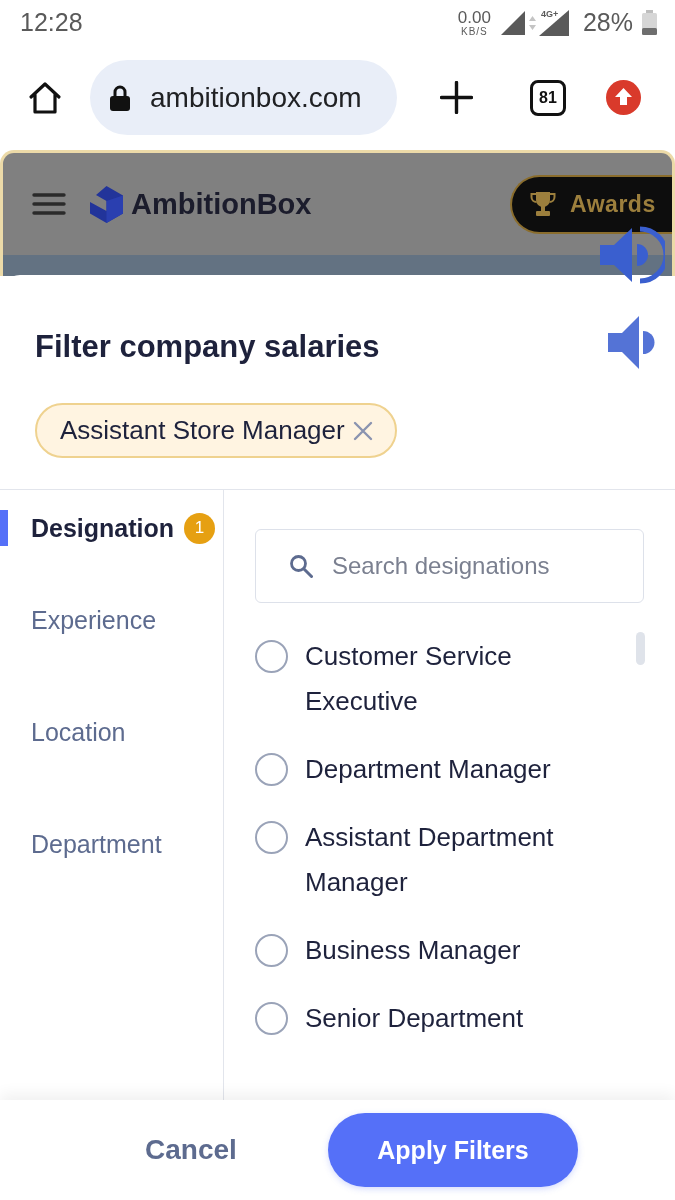 This screenshot has width=675, height=1200. What do you see at coordinates (45, 97) in the screenshot?
I see `home-icon` at bounding box center [45, 97].